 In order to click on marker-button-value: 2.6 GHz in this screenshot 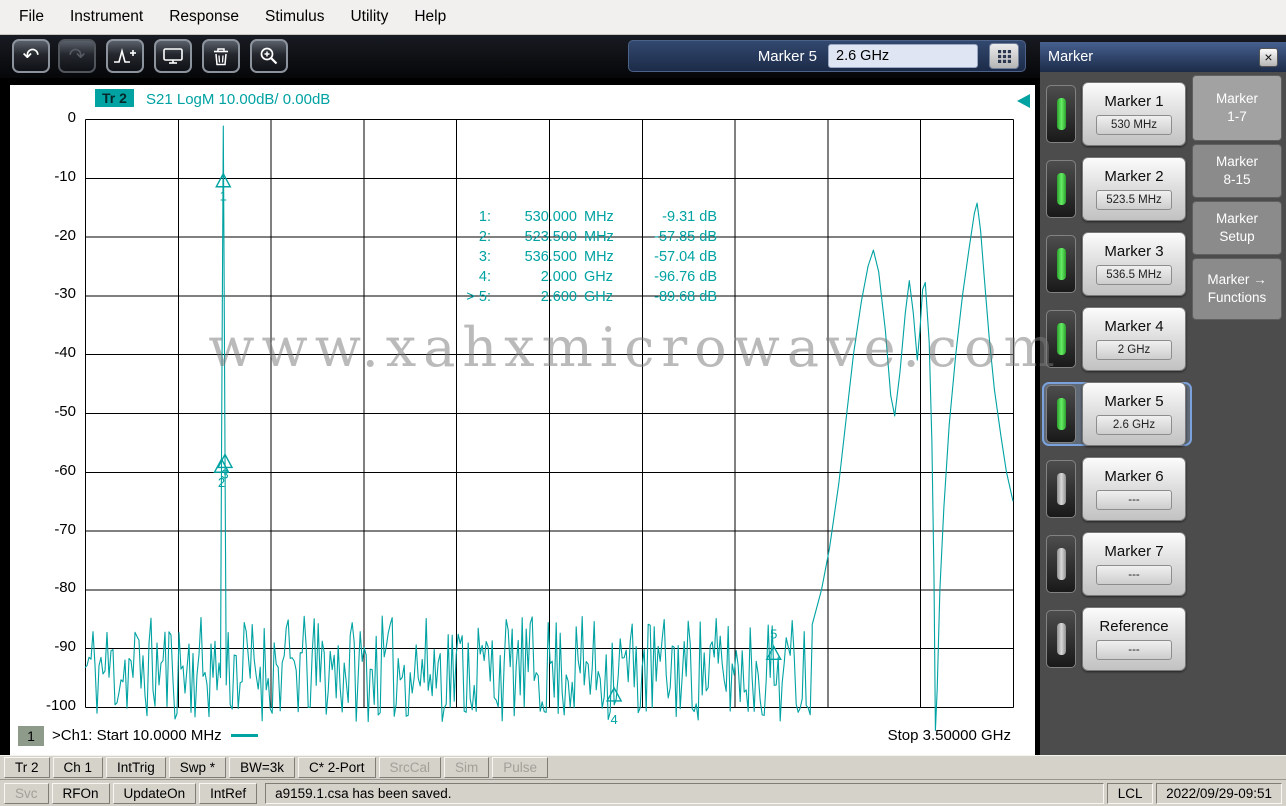, I will do `click(1134, 425)`.